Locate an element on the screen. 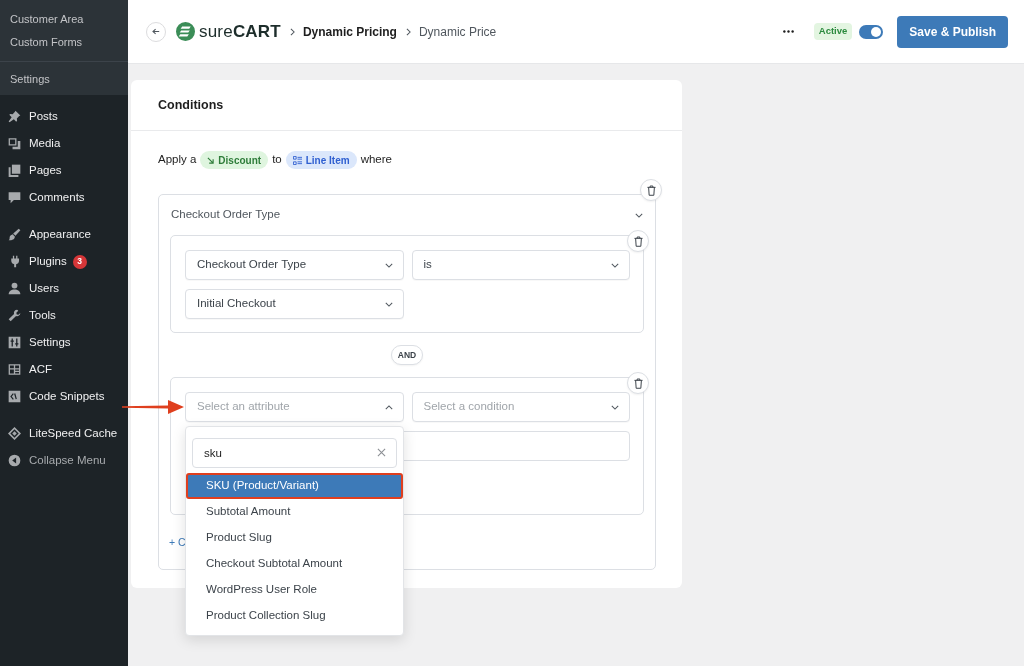  code-icon is located at coordinates (14, 396).